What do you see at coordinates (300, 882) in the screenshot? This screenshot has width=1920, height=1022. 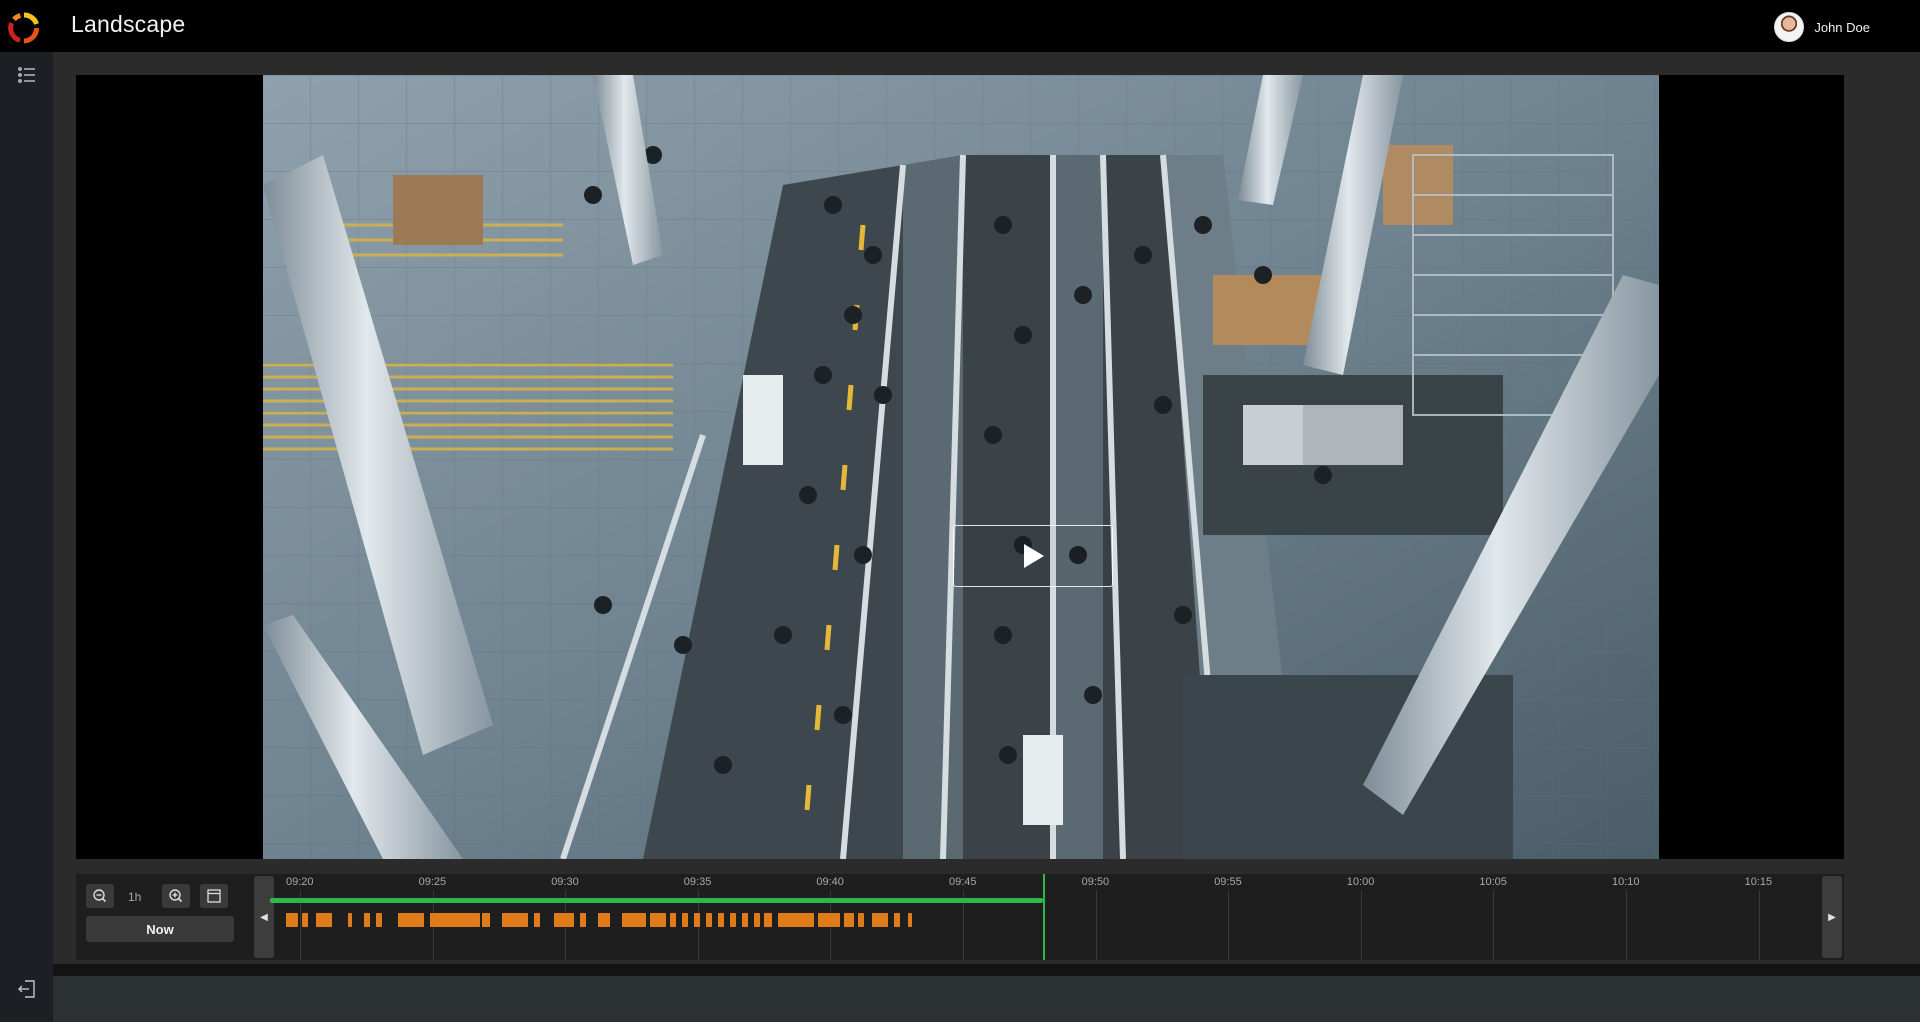 I see `timeline-tick-label: 09:20` at bounding box center [300, 882].